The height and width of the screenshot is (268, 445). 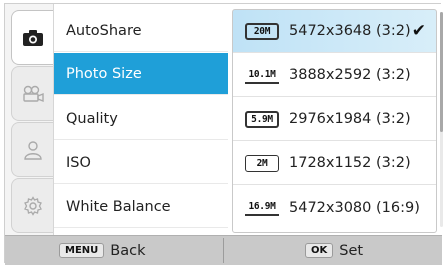 I want to click on menu-item-label: AutoShare, so click(x=104, y=30).